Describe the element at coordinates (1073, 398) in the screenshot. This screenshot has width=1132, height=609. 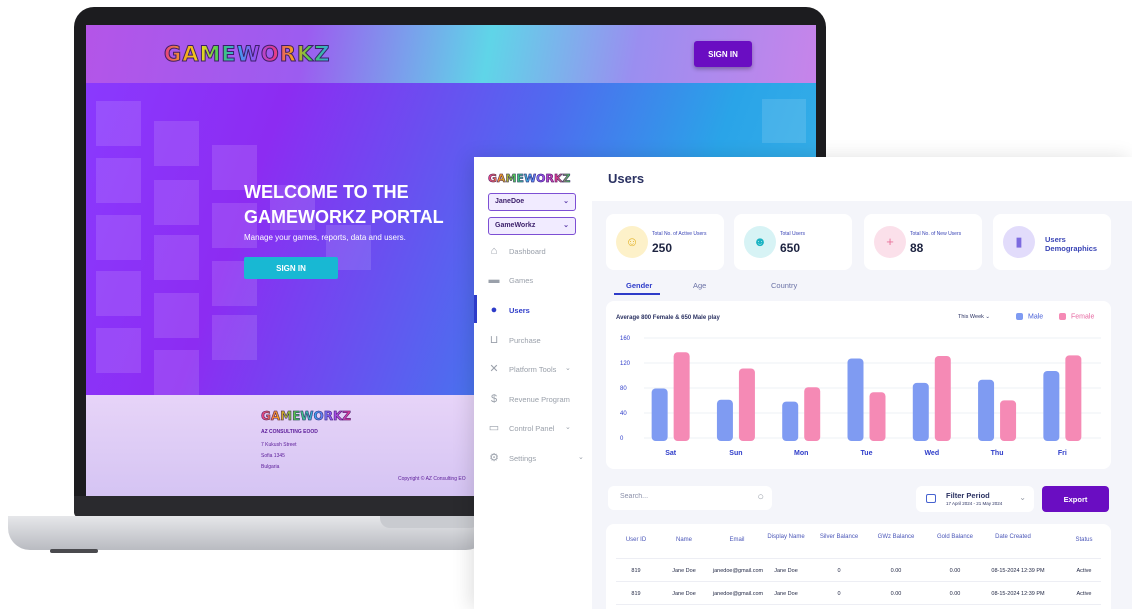
I see `bar-female-fri` at that location.